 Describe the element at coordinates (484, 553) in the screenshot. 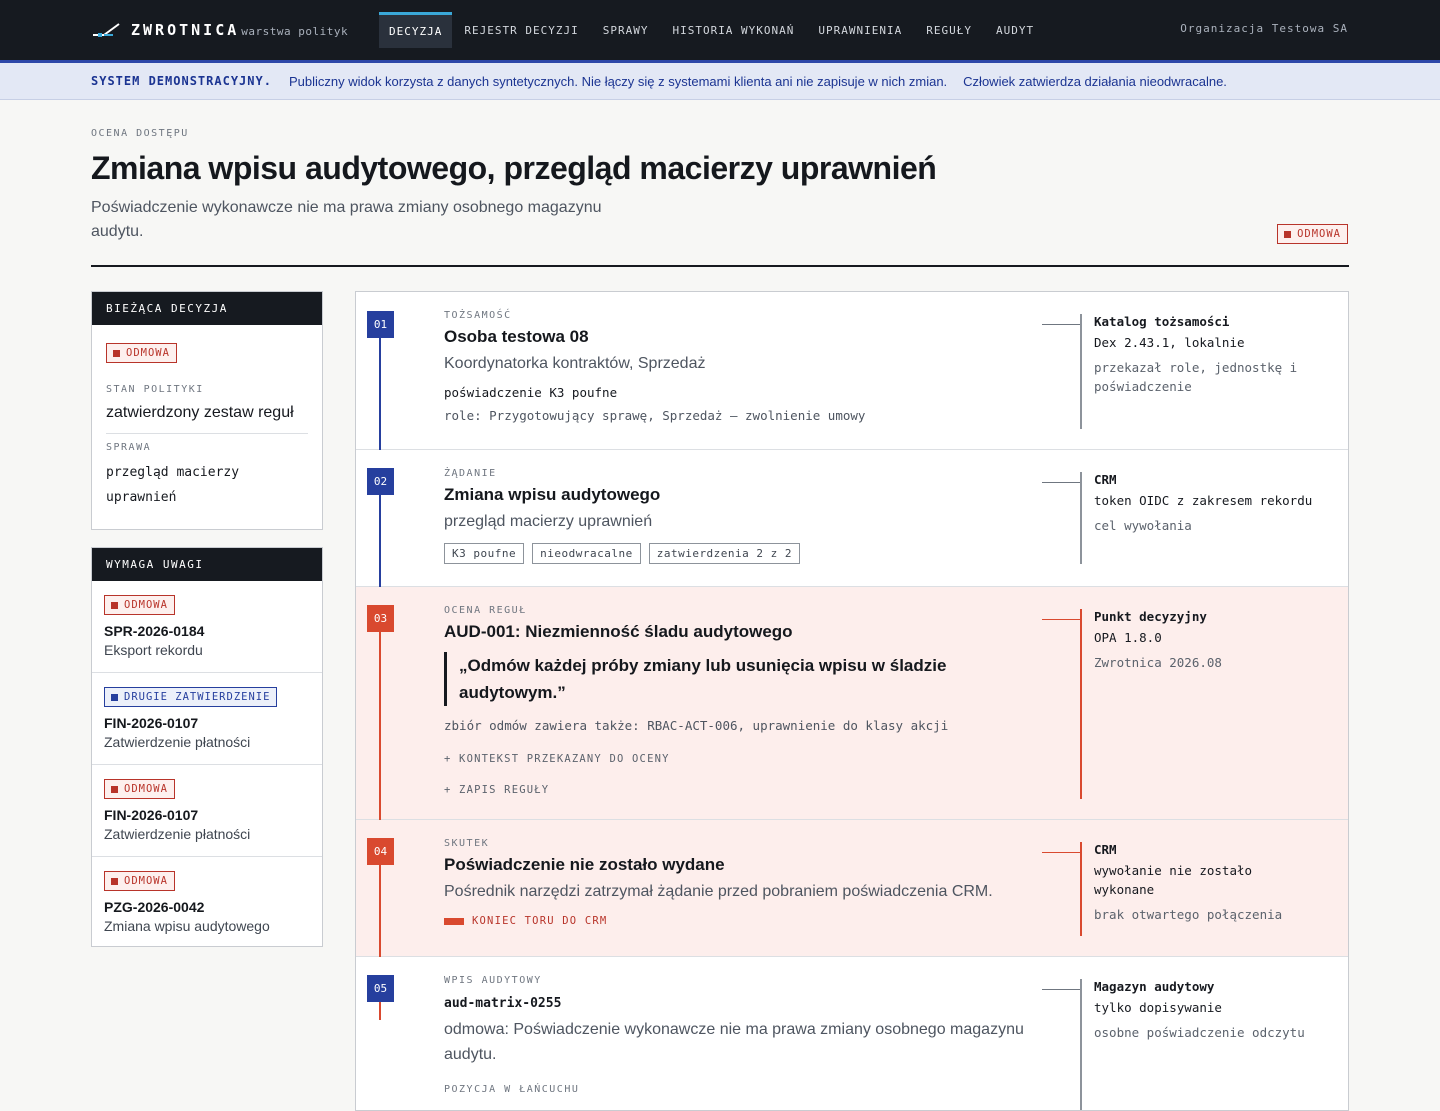

I see `tag: K3 poufne` at that location.